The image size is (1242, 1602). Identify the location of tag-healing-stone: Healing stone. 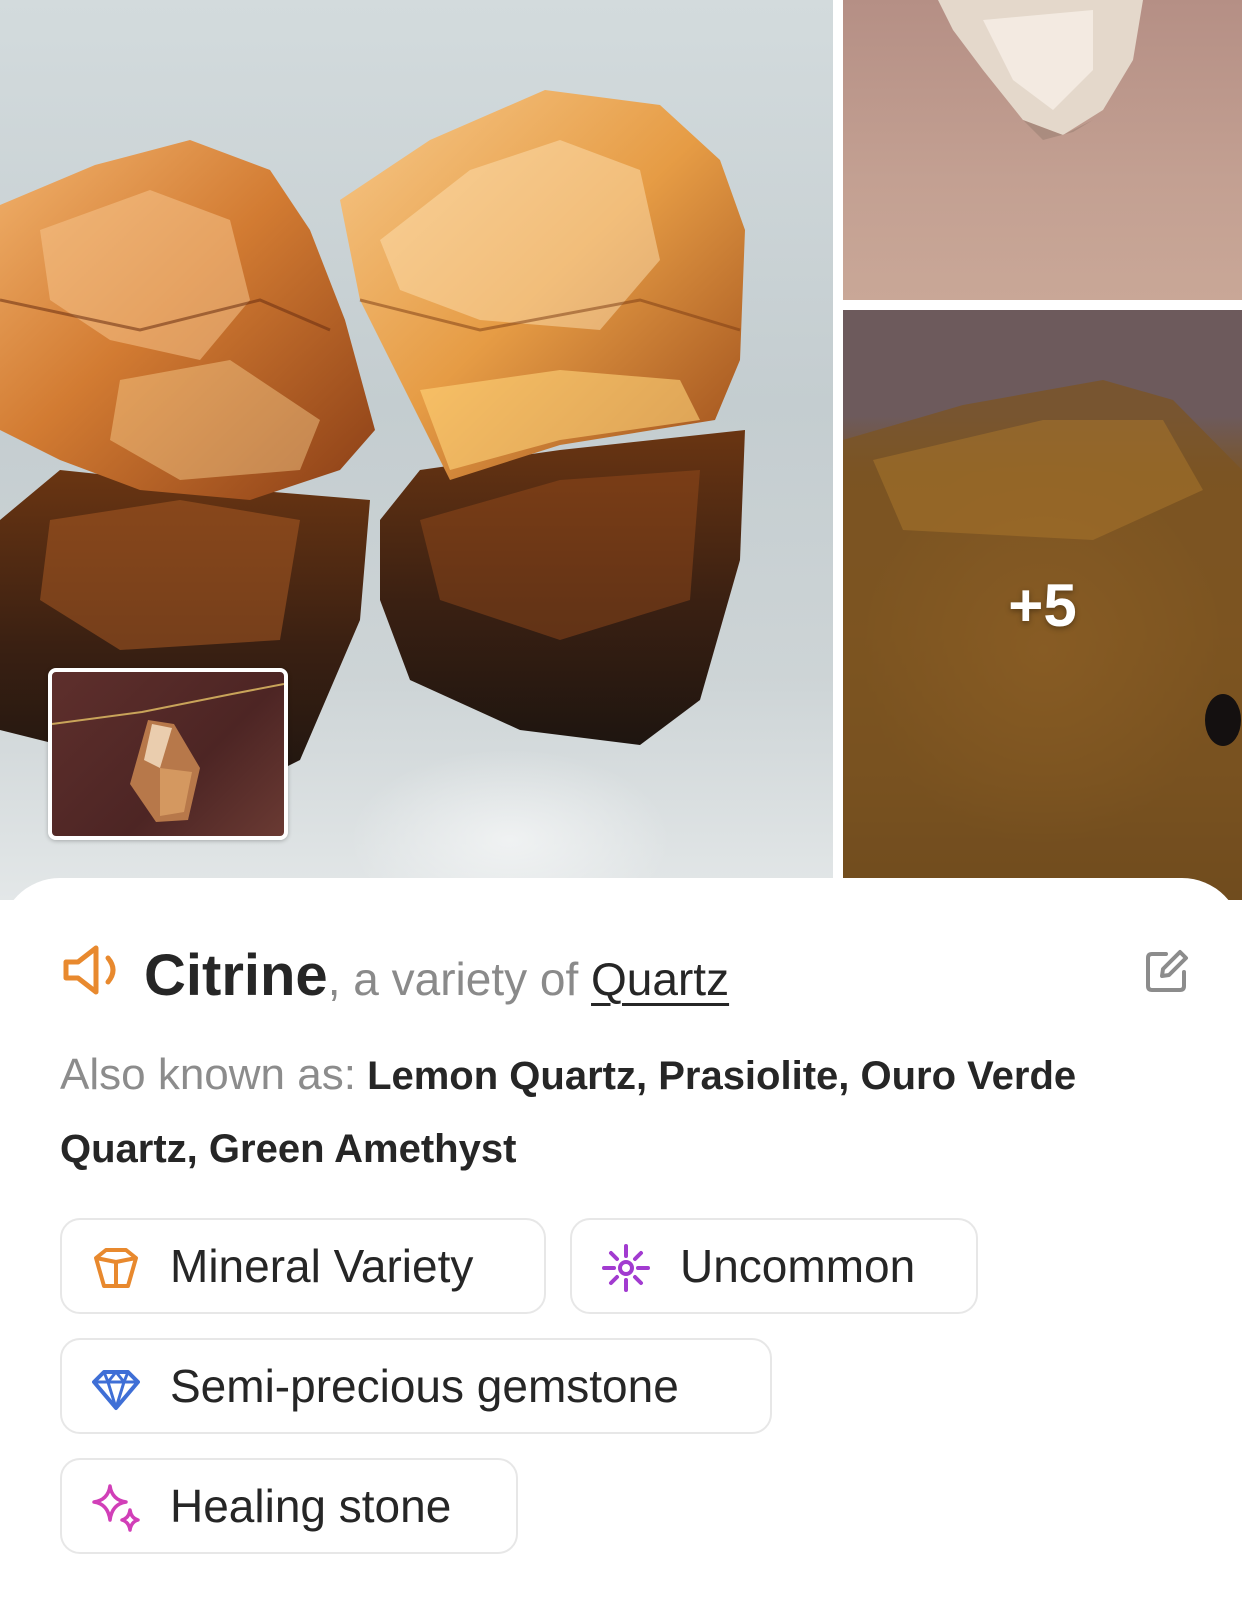
(289, 1506).